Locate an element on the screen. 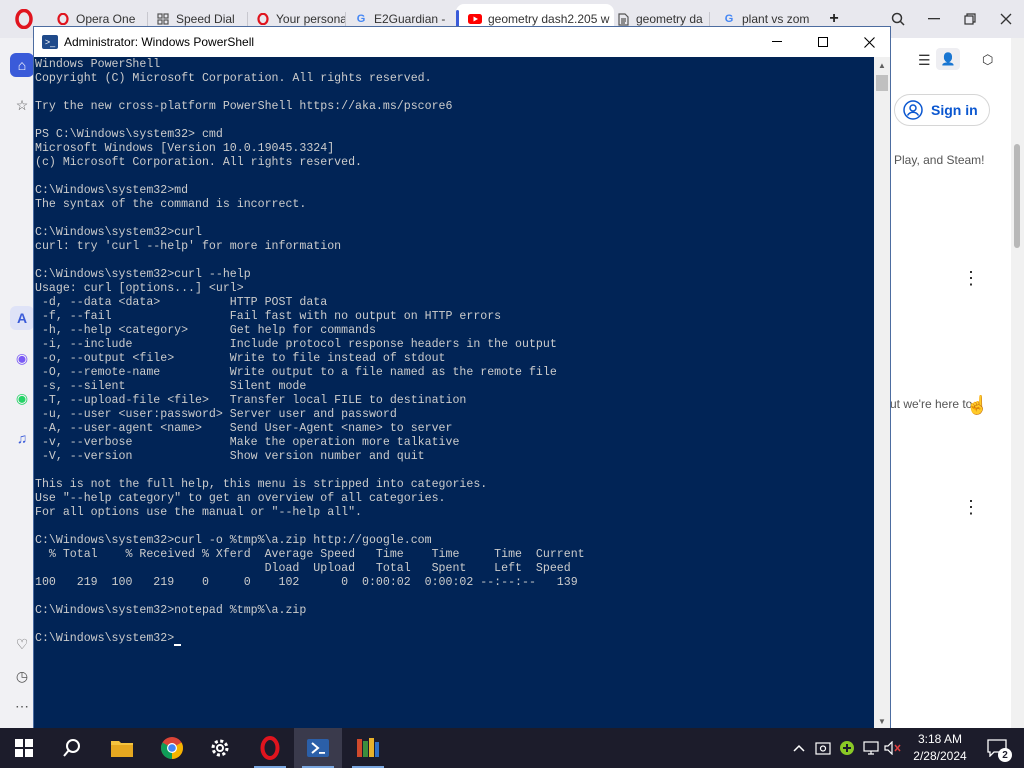 The image size is (1024, 768). tab-label: E2Guardian - is located at coordinates (410, 19).